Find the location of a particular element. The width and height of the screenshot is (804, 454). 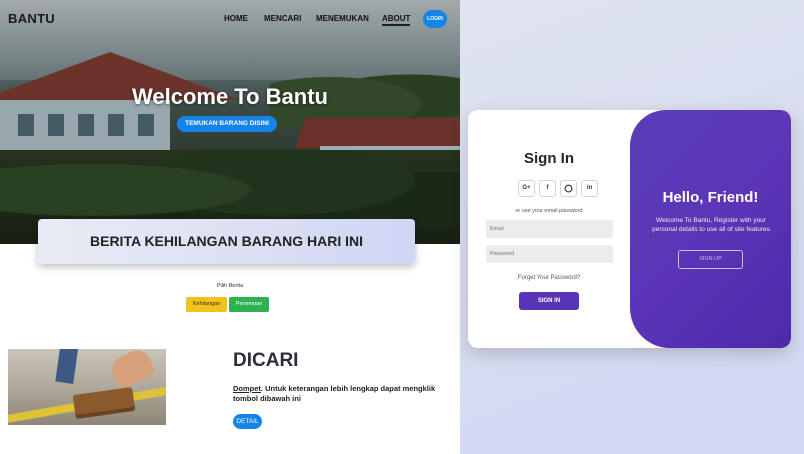

nav-mencari: MENCARI is located at coordinates (282, 18).